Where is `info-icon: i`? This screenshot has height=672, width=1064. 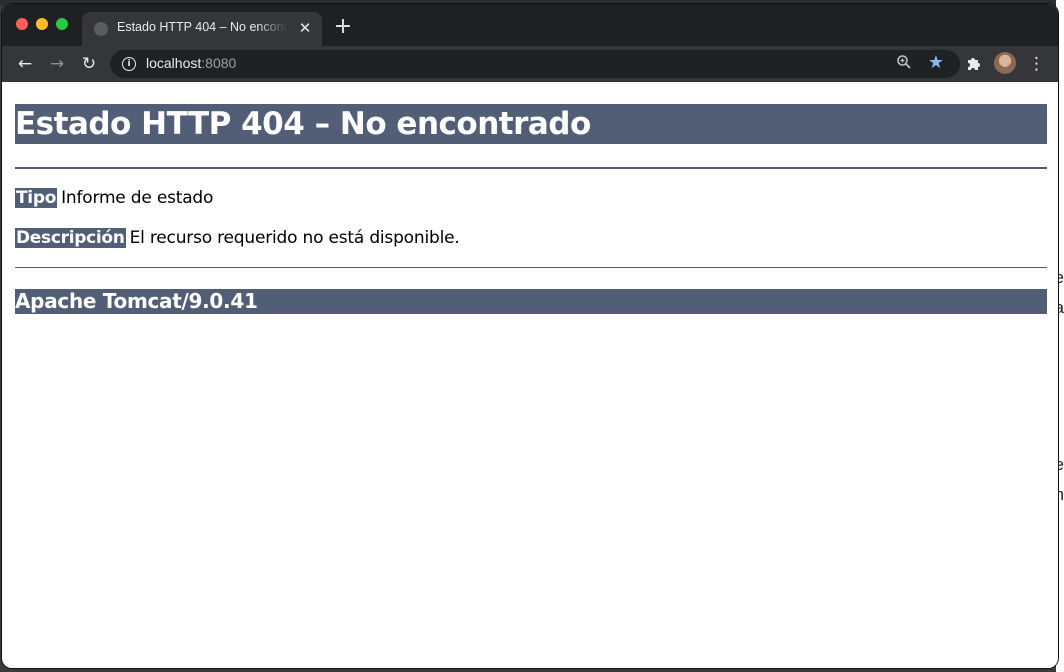
info-icon: i is located at coordinates (129, 64).